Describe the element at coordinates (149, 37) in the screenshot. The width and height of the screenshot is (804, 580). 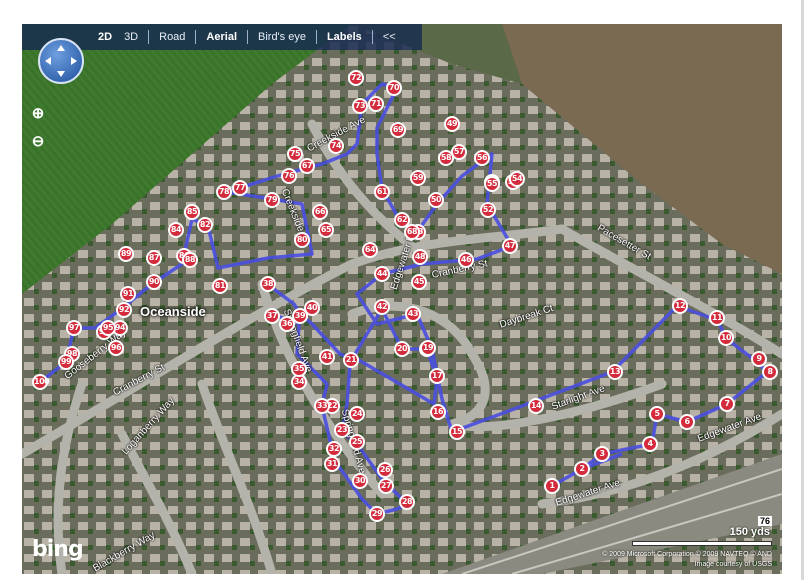
I see `toolbar-divider` at that location.